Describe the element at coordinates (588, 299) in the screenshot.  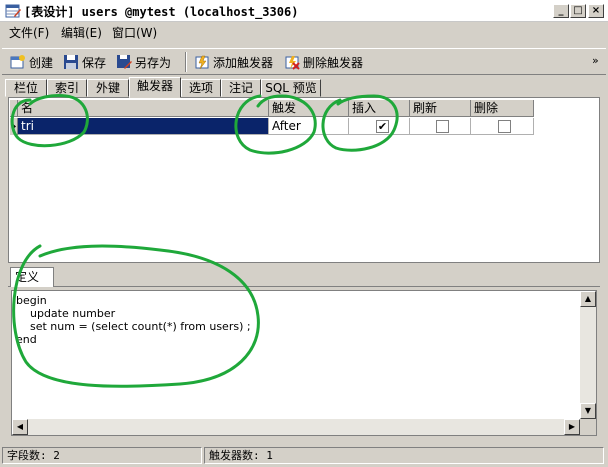
I see `scroll-up-arrow-icon: ▲` at that location.